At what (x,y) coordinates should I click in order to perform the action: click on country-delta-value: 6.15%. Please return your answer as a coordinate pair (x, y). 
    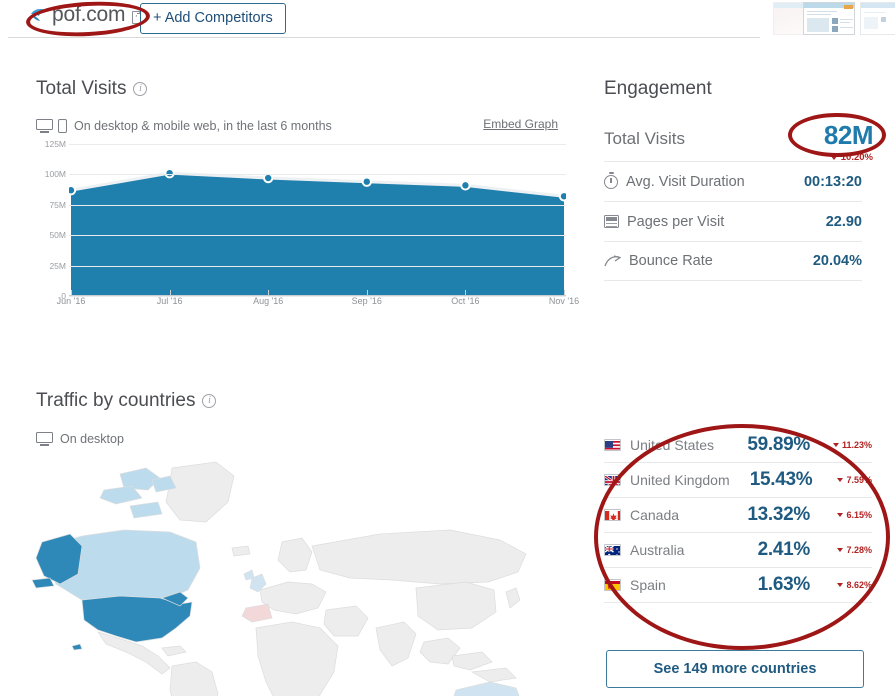
    Looking at the image, I should click on (859, 515).